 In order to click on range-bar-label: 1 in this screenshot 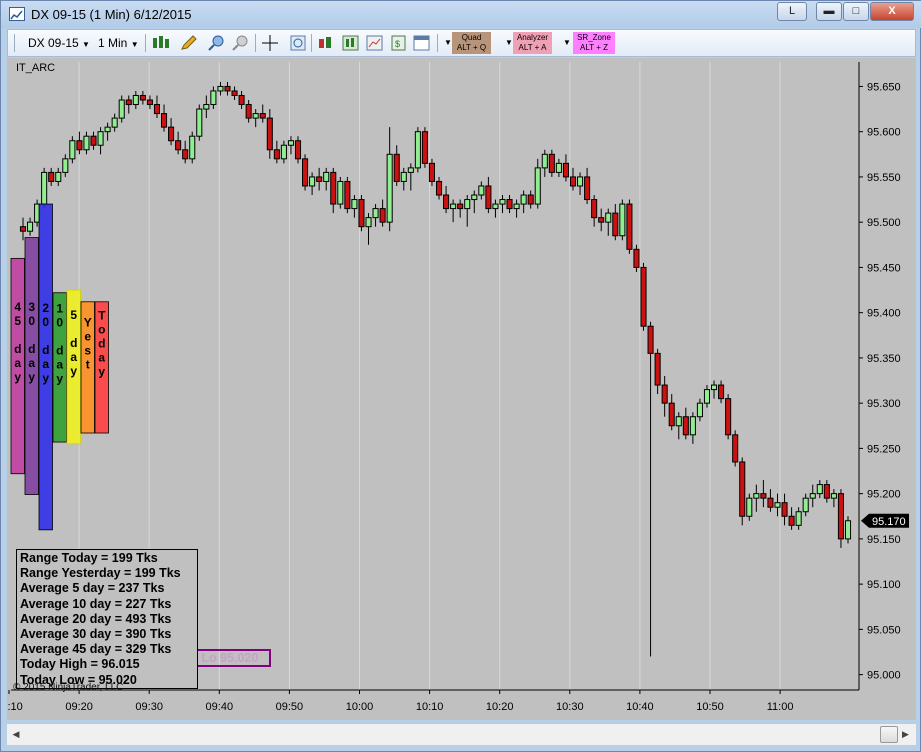, I will do `click(59, 308)`.